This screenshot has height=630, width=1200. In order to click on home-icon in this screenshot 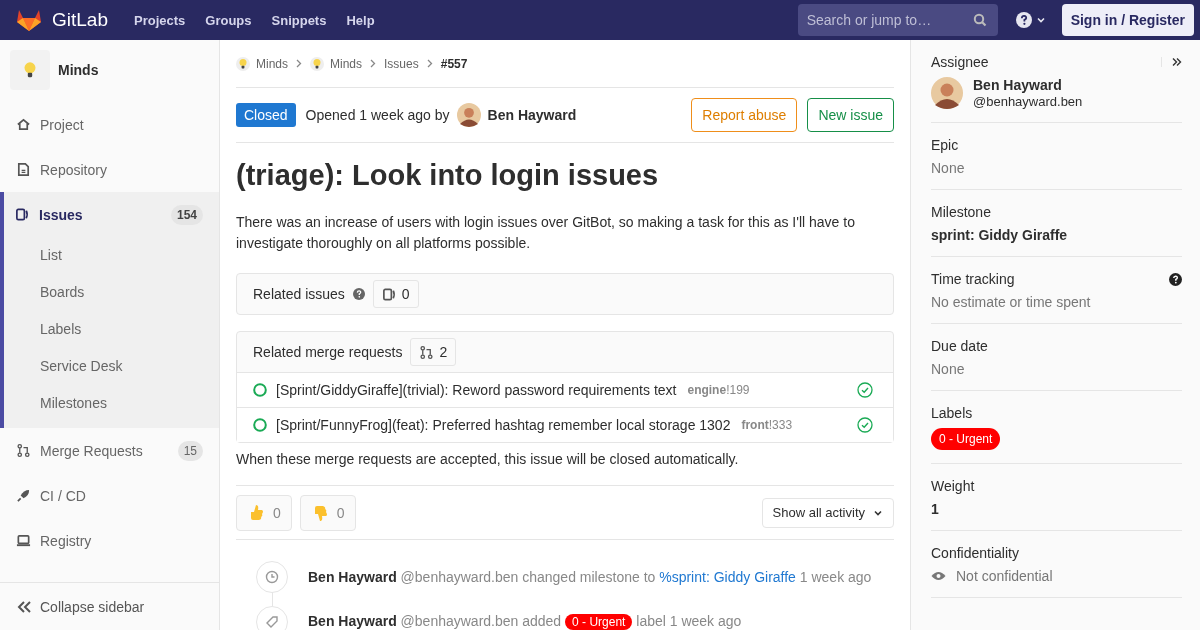, I will do `click(23, 124)`.